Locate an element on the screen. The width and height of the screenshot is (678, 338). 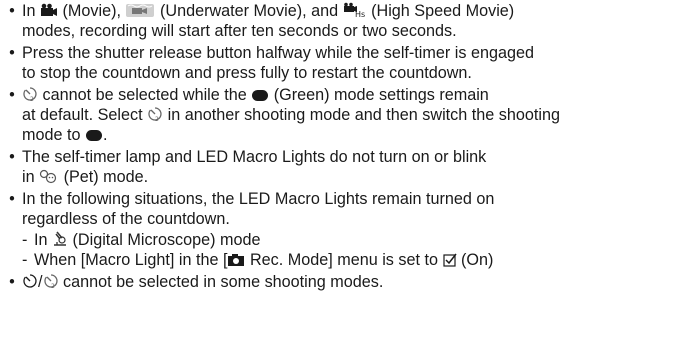
self-timer-10s-icon is located at coordinates (30, 281).